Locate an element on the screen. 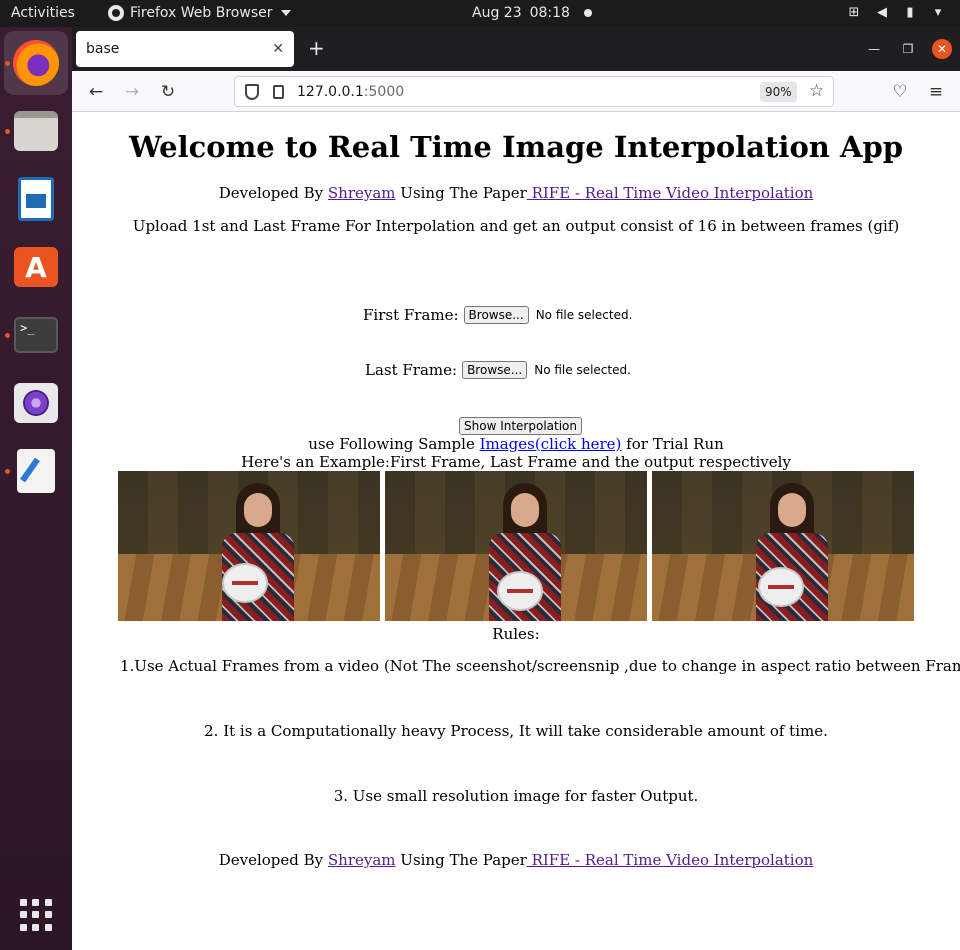 This screenshot has height=950, width=960. notification-dot-icon is located at coordinates (587, 13).